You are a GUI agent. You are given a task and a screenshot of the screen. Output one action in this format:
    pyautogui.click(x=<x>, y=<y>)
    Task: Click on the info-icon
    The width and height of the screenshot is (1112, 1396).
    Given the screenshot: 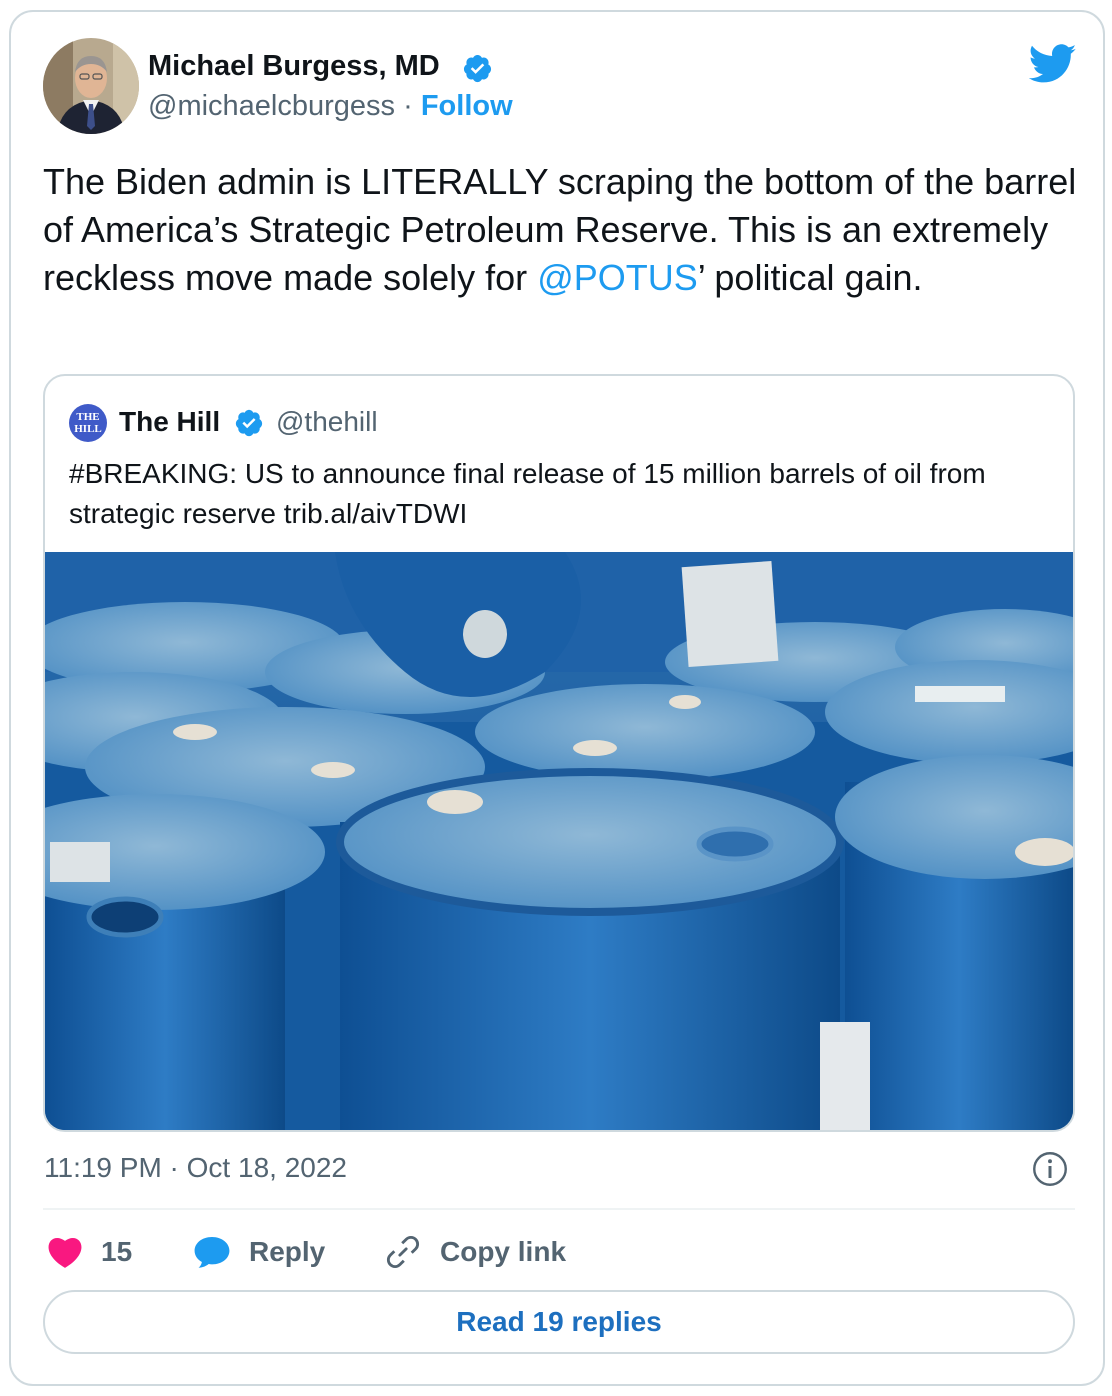 What is the action you would take?
    pyautogui.click(x=1050, y=1169)
    